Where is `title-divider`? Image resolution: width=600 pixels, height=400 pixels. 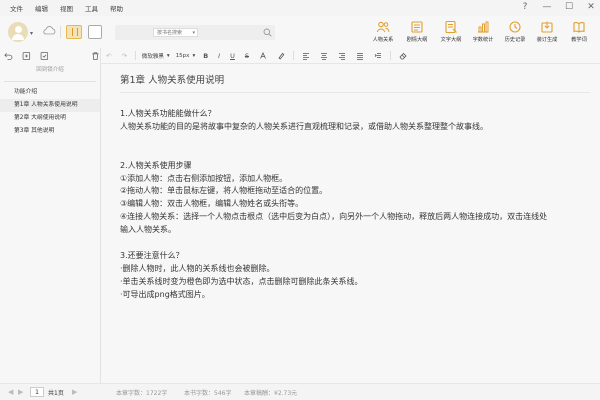 title-divider is located at coordinates (355, 92).